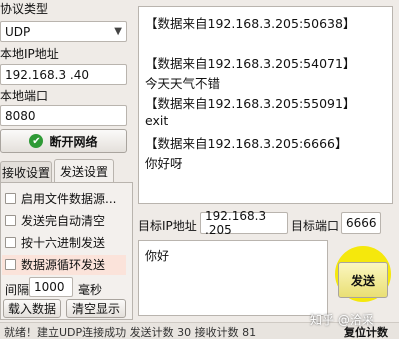  What do you see at coordinates (342, 320) in the screenshot?
I see `watermark: 知乎 @洽采` at bounding box center [342, 320].